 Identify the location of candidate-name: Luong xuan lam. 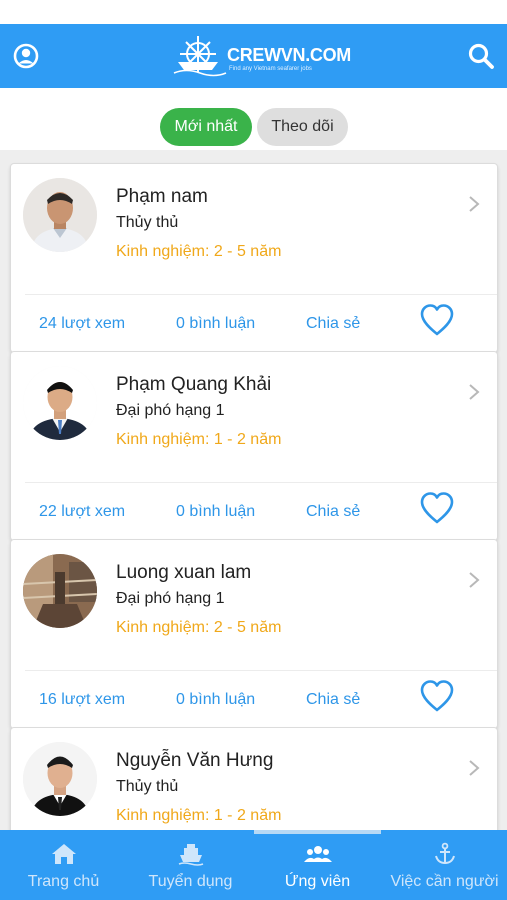
(184, 572).